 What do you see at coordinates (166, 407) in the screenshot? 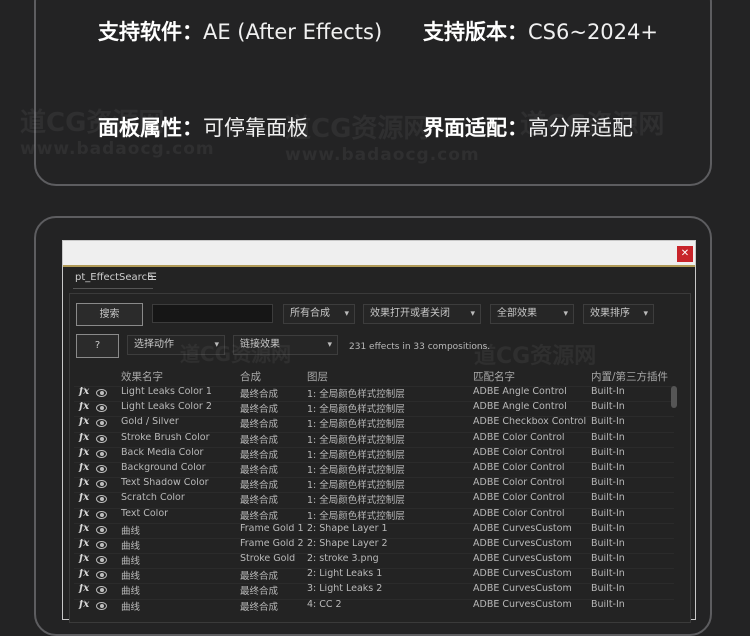
I see `cell-effect-name: Light Leaks Color 2` at bounding box center [166, 407].